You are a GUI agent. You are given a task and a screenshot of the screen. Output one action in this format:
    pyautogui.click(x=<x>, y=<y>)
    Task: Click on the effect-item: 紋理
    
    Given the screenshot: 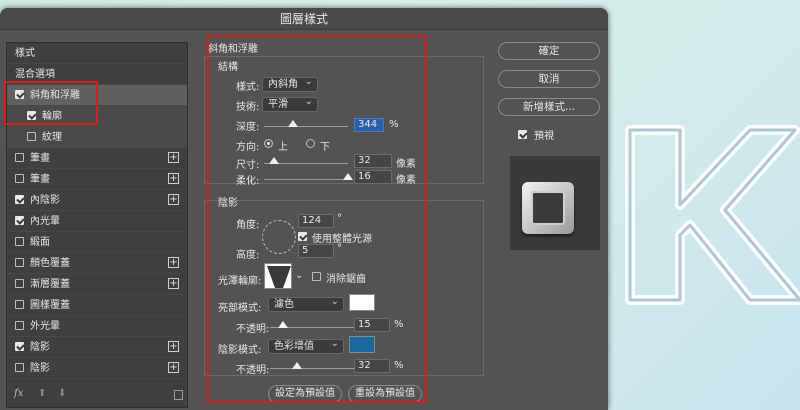 What is the action you would take?
    pyautogui.click(x=97, y=137)
    